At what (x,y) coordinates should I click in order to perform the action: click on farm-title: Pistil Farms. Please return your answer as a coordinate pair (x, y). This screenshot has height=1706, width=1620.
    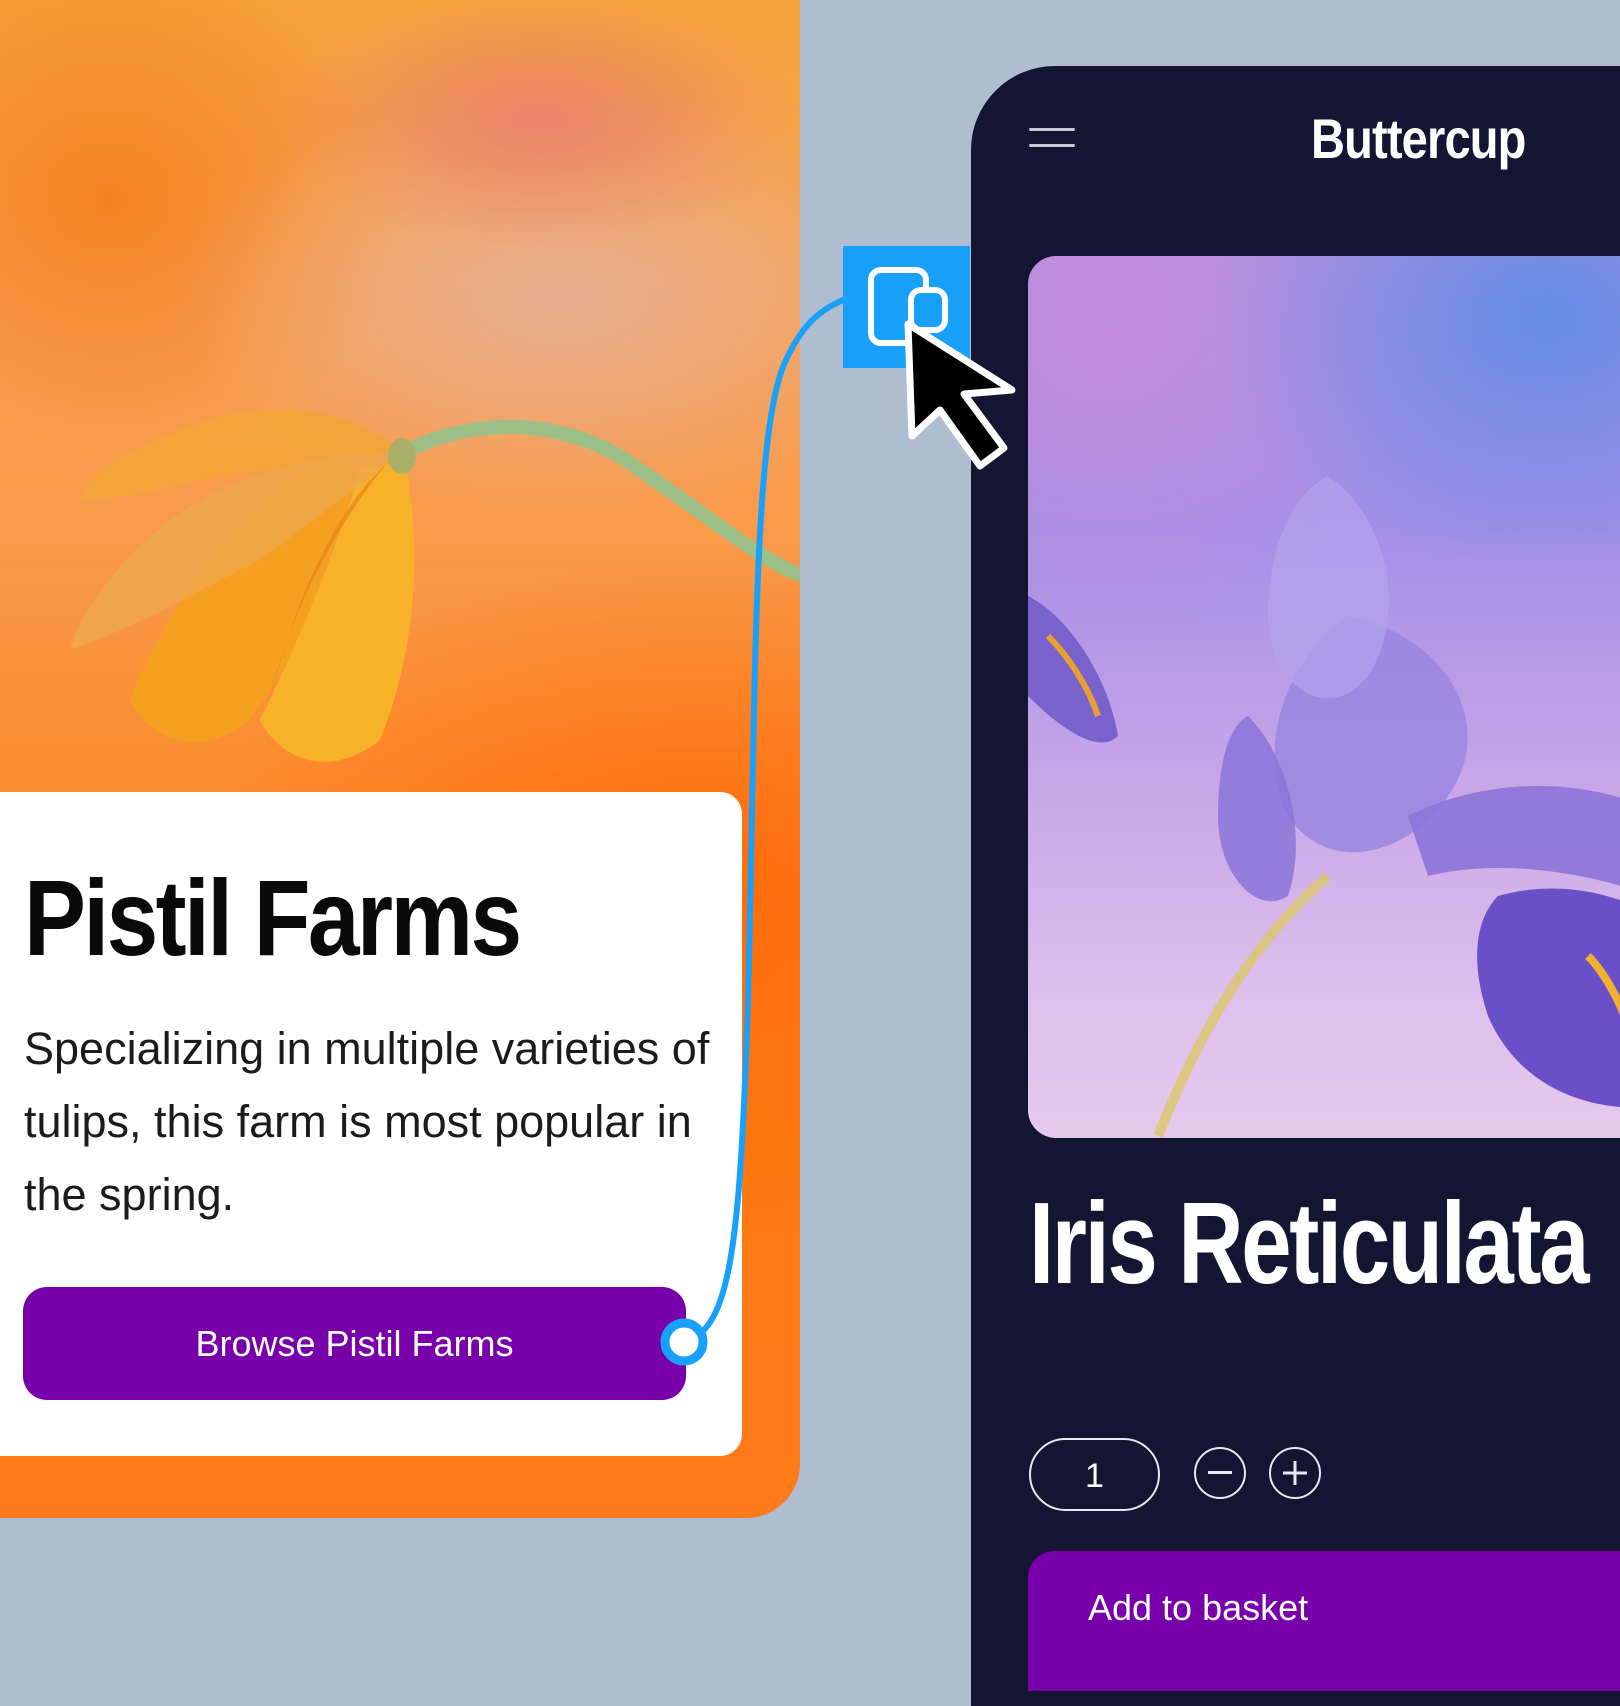
    Looking at the image, I should click on (273, 917).